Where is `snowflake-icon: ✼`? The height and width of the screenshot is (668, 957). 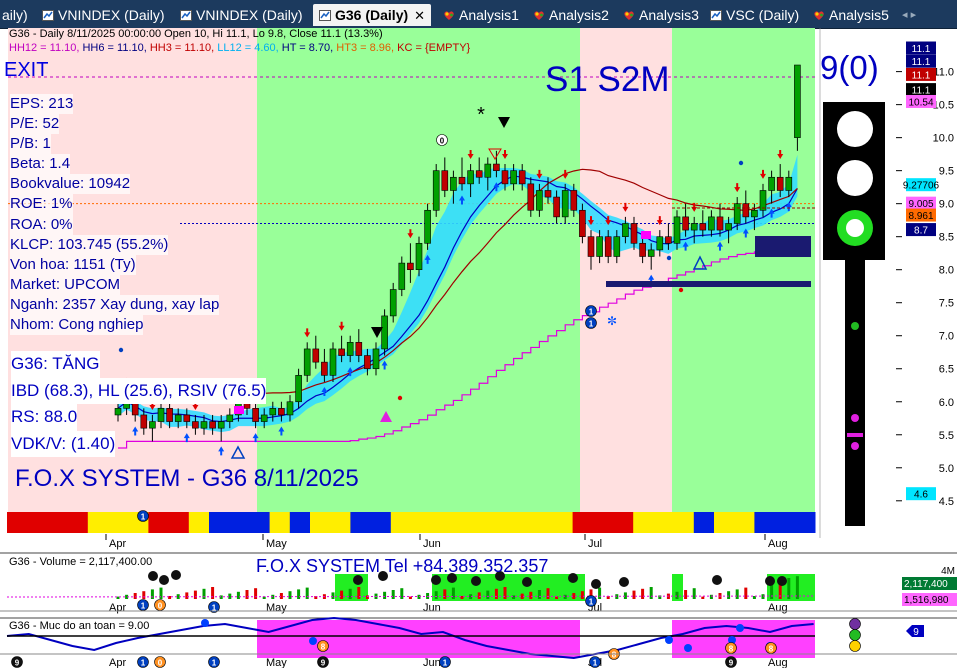 snowflake-icon: ✼ is located at coordinates (612, 321).